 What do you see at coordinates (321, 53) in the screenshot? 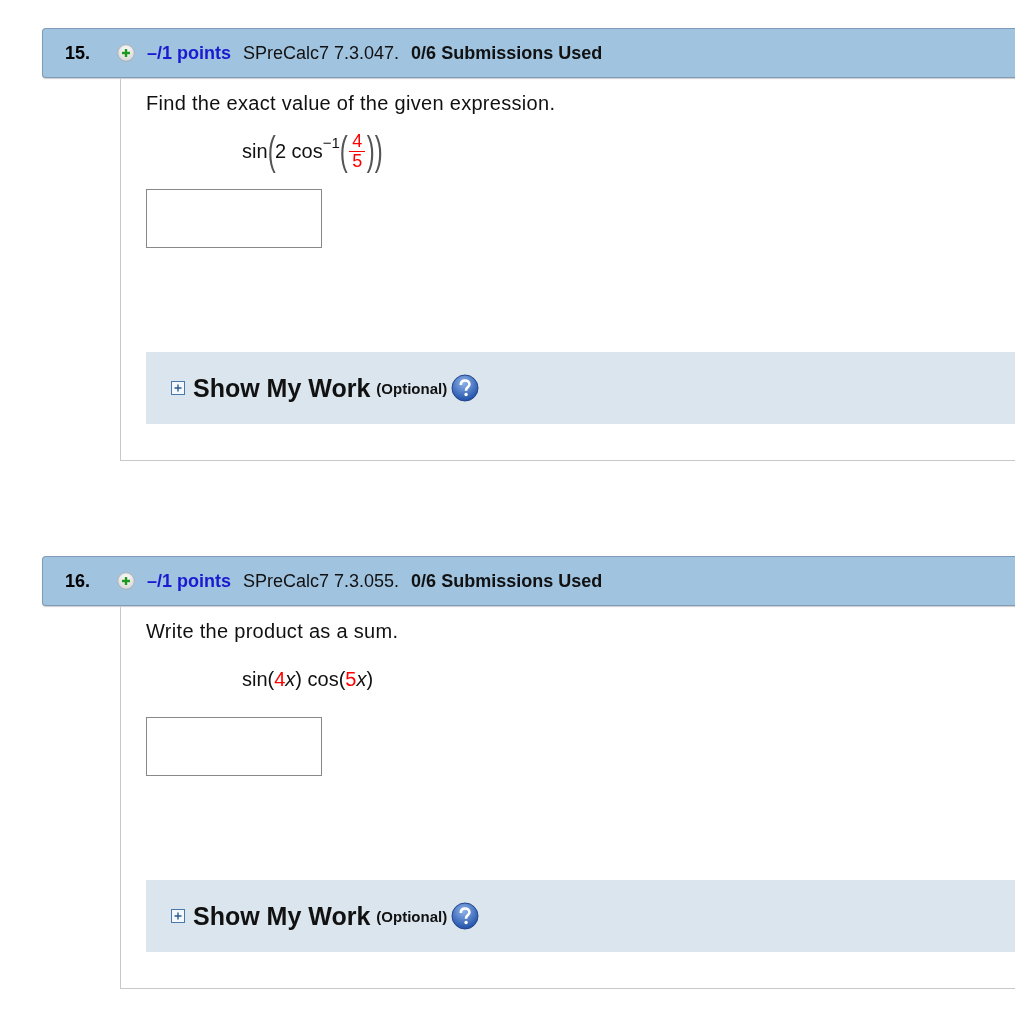
I see `problem-source: SPreCalc7 7.3.047.` at bounding box center [321, 53].